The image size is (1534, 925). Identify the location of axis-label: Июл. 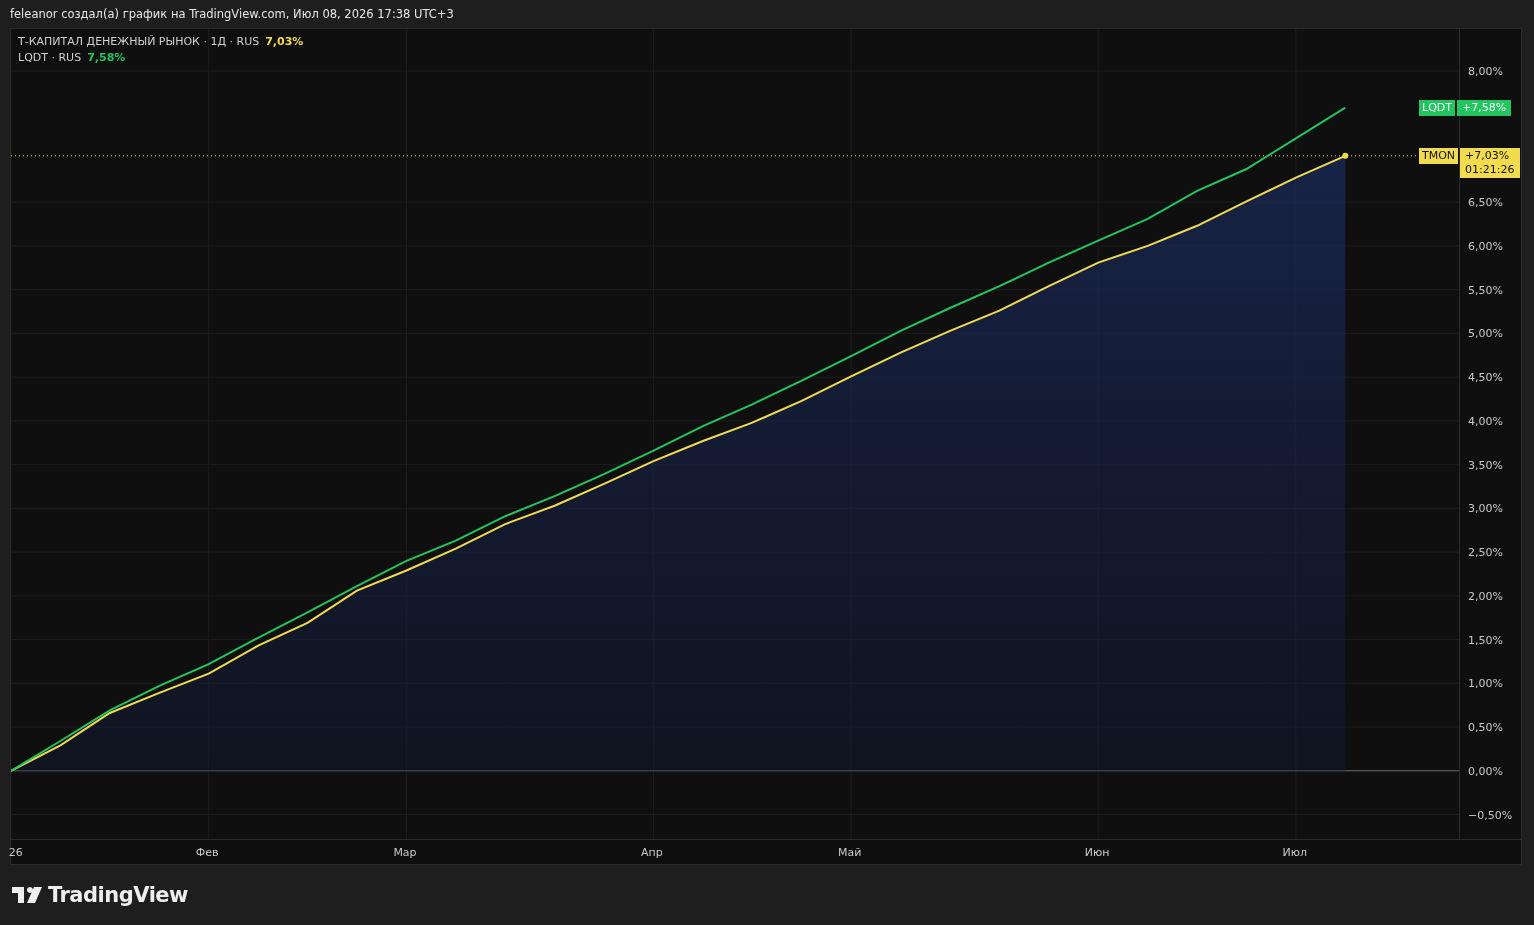
(1295, 852).